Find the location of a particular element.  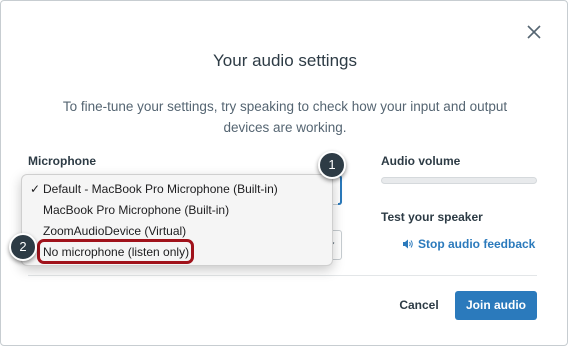

microphone-option-macbook: MacBook Pro Microphone (Built-in) is located at coordinates (178, 210).